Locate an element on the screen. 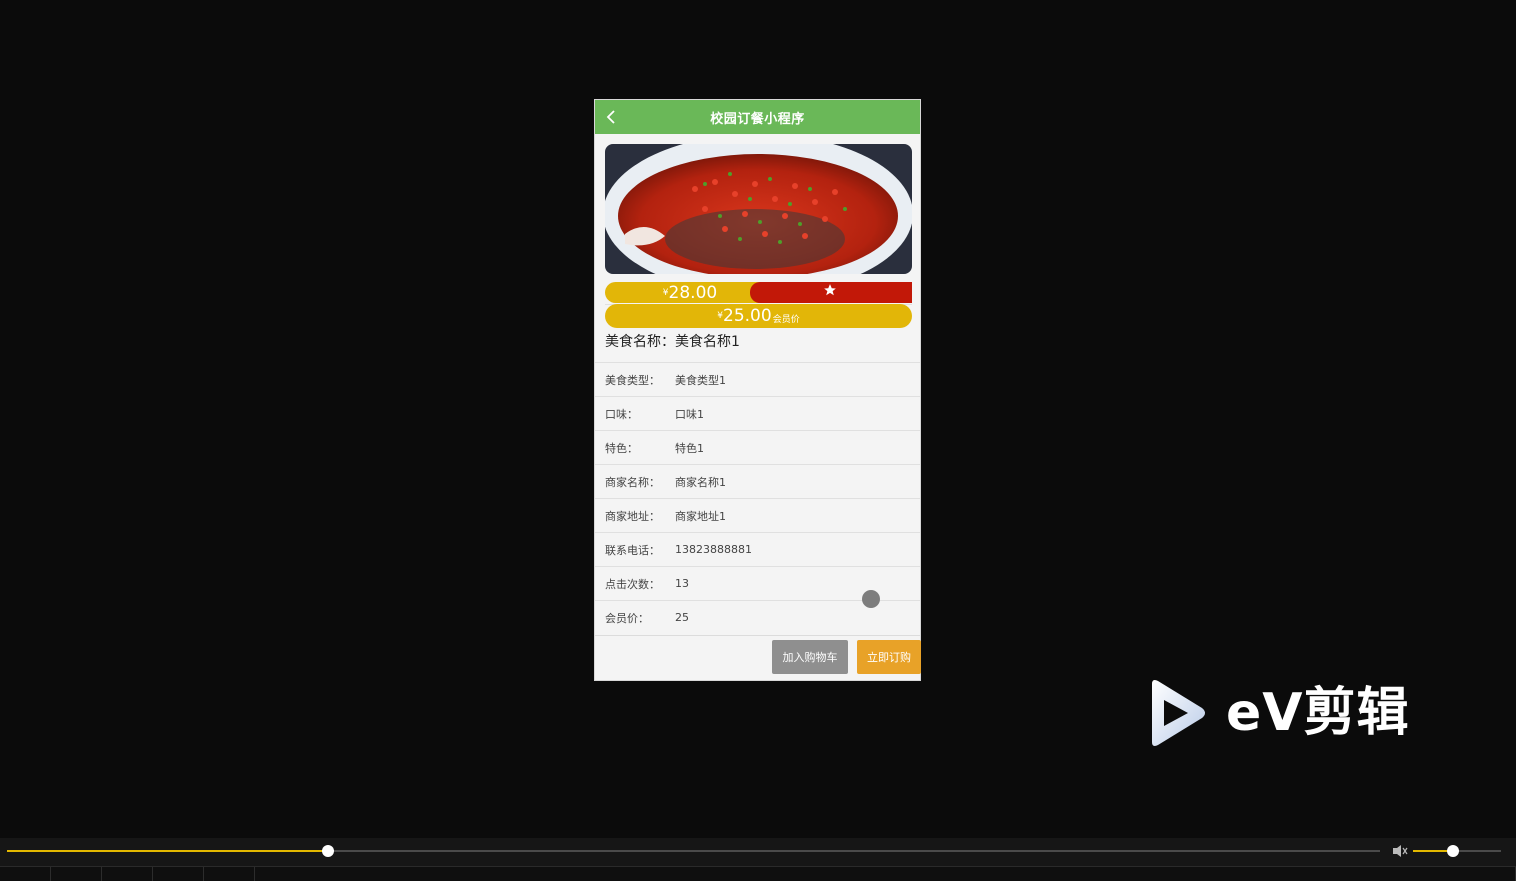 The height and width of the screenshot is (881, 1516). attribute-value: 25 is located at coordinates (682, 617).